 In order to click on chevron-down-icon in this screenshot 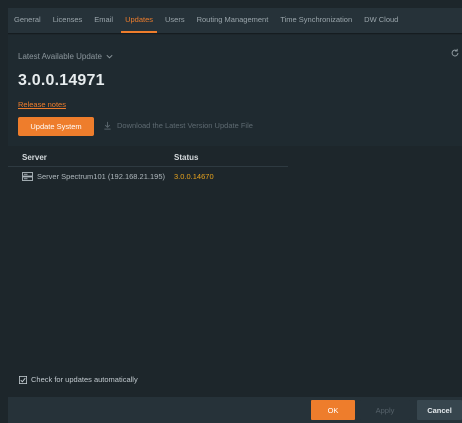, I will do `click(109, 56)`.